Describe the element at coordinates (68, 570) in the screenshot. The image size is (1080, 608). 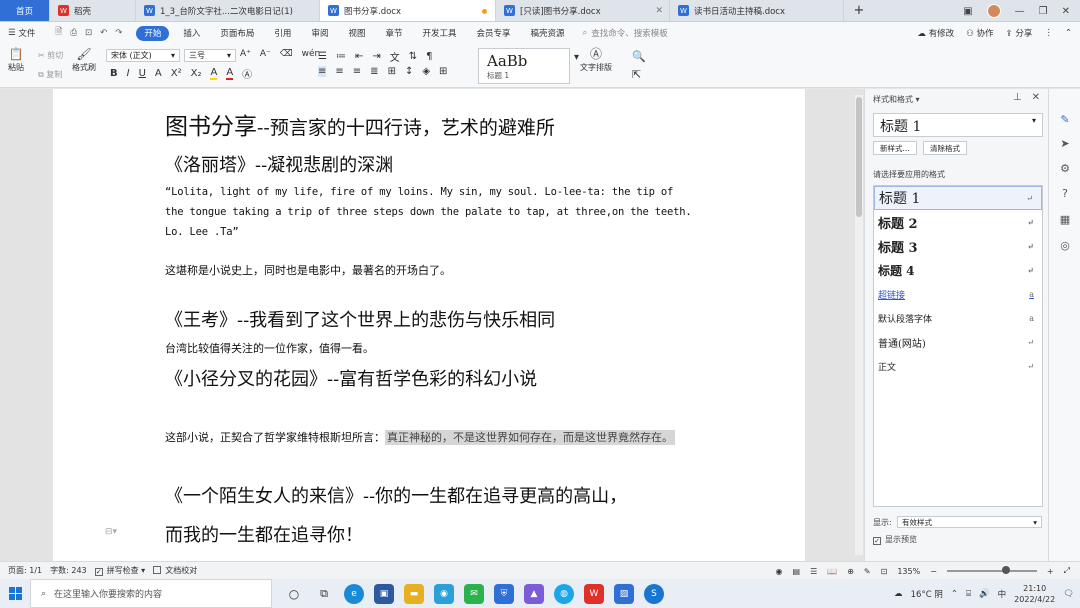
I see `word-count: 字数: 243` at that location.